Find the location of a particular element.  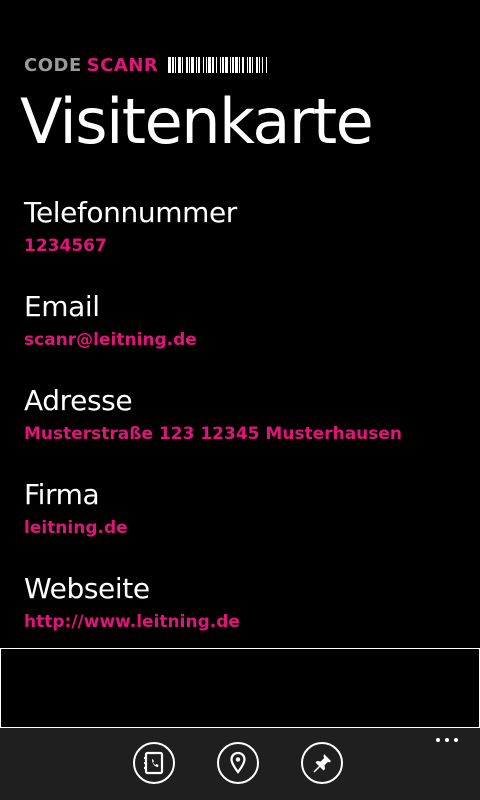

contact-card-phone-icon is located at coordinates (154, 763).